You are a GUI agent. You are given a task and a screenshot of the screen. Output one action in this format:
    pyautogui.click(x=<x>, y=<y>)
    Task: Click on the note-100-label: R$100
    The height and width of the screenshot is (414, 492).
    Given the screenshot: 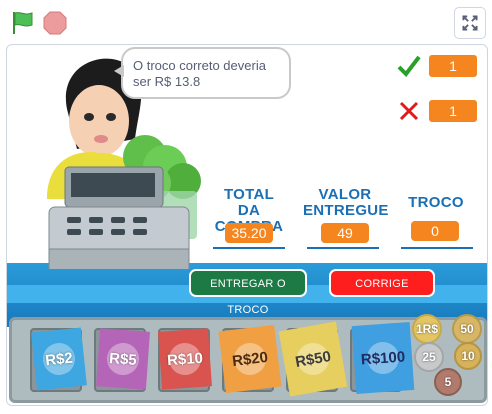 What is the action you would take?
    pyautogui.click(x=383, y=358)
    